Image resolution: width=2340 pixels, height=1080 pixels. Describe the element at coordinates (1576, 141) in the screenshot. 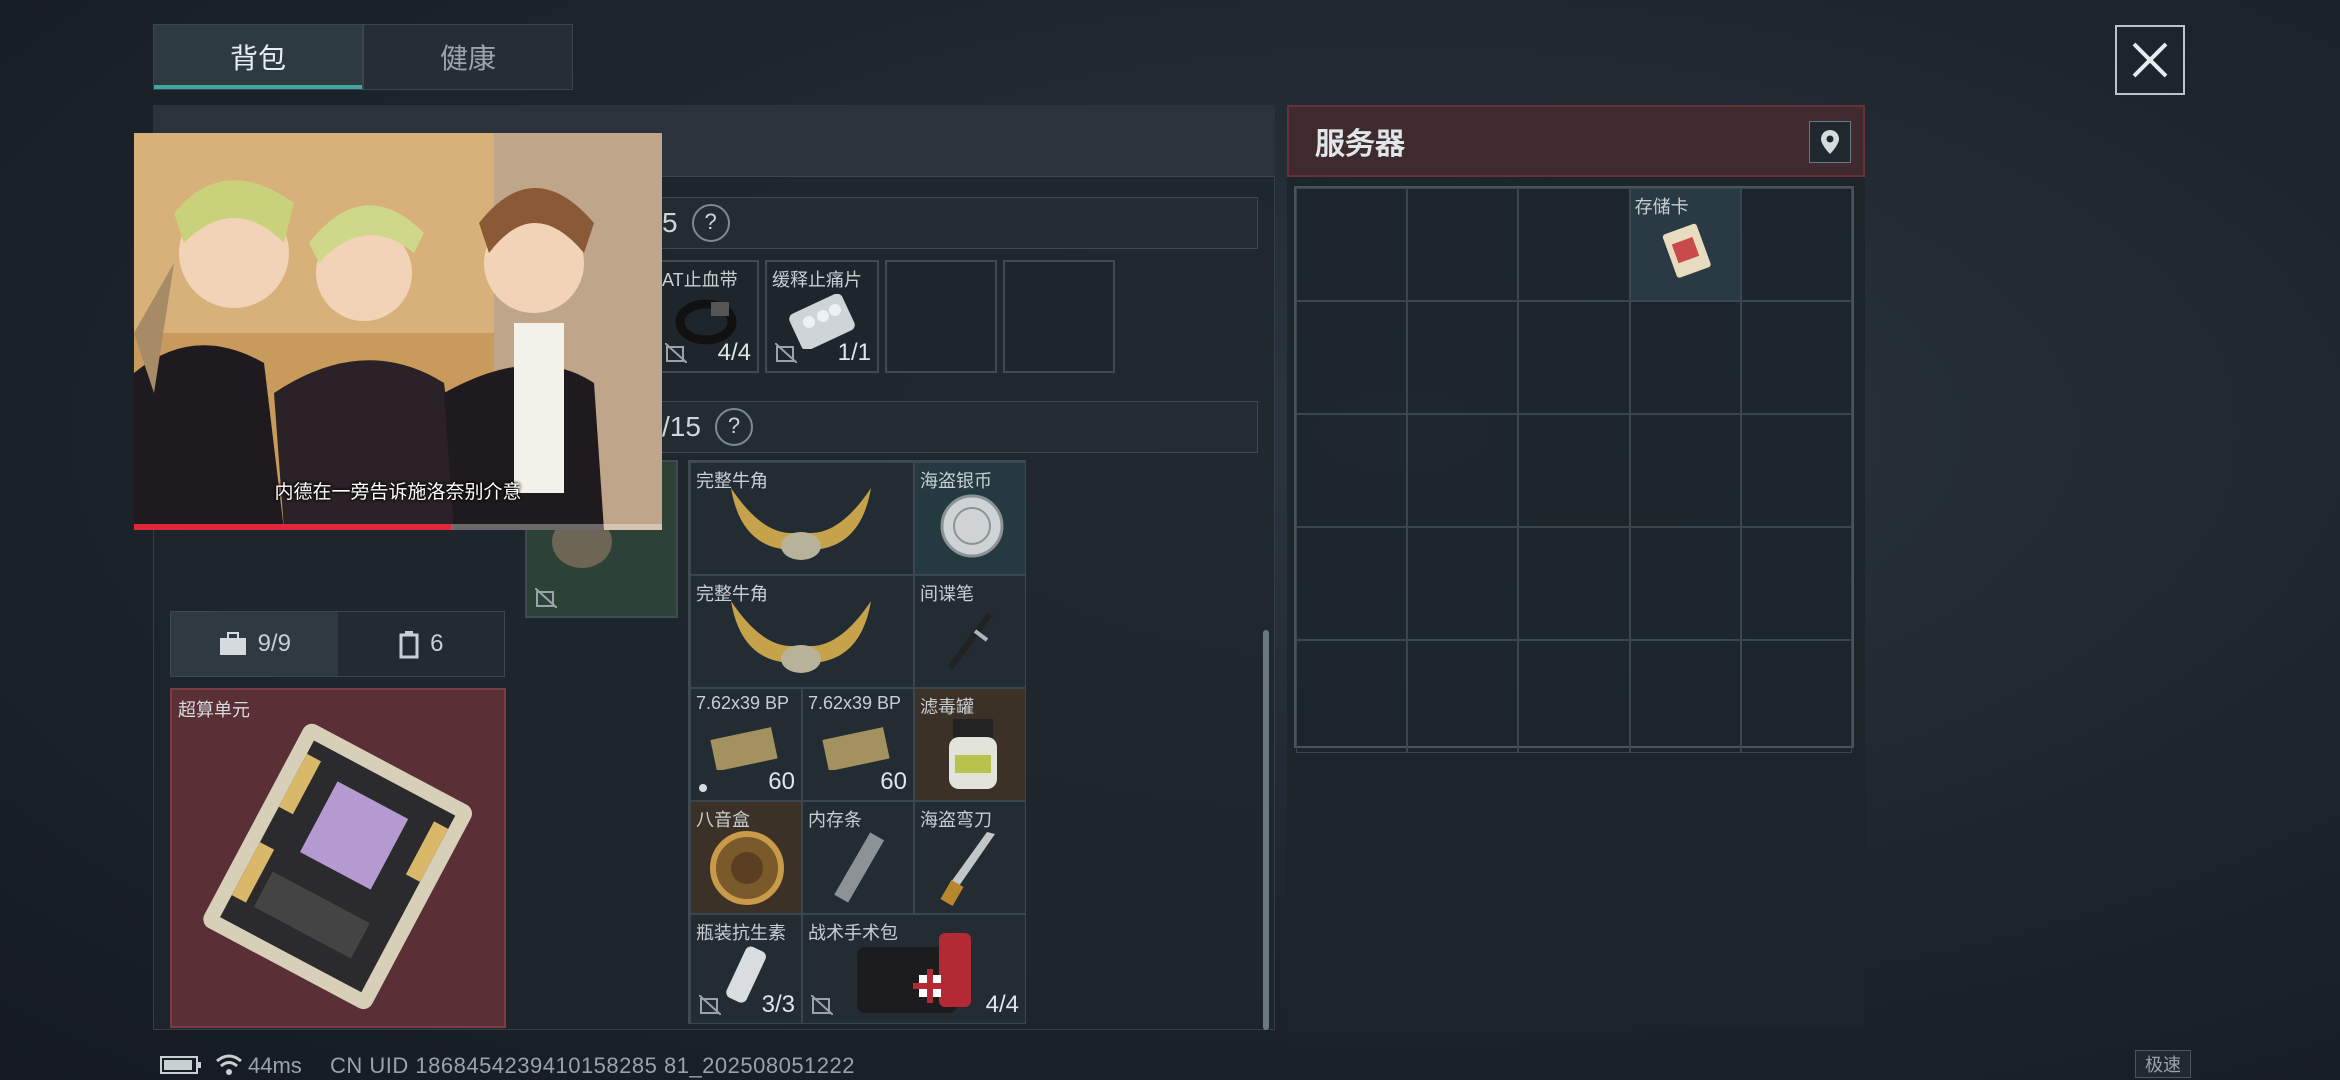

I see `server-header: 服务器` at that location.